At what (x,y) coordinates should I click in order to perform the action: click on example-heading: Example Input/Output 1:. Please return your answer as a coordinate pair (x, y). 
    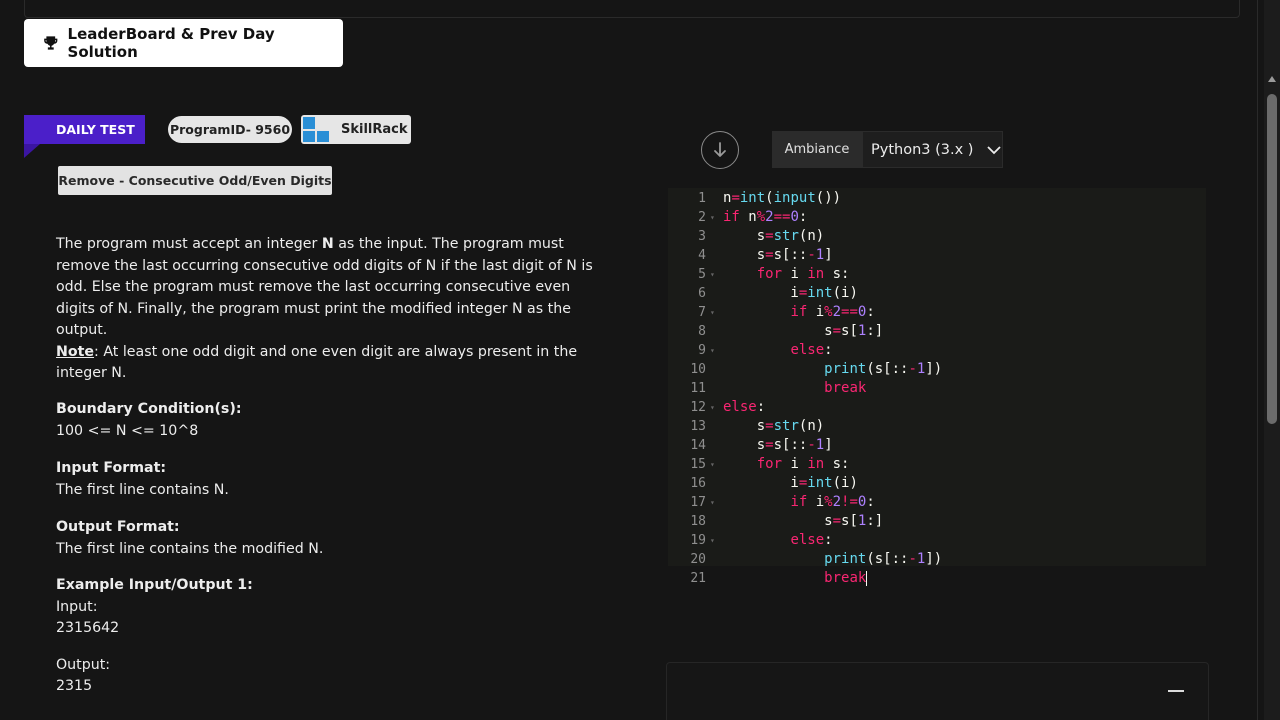
    Looking at the image, I should click on (154, 585).